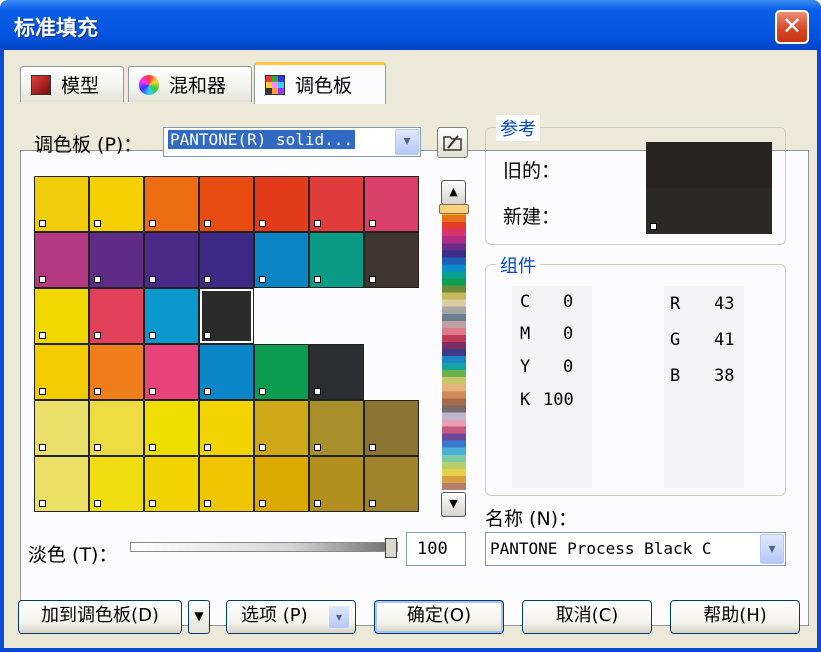 Image resolution: width=821 pixels, height=652 pixels. What do you see at coordinates (675, 304) in the screenshot?
I see `red-label: R` at bounding box center [675, 304].